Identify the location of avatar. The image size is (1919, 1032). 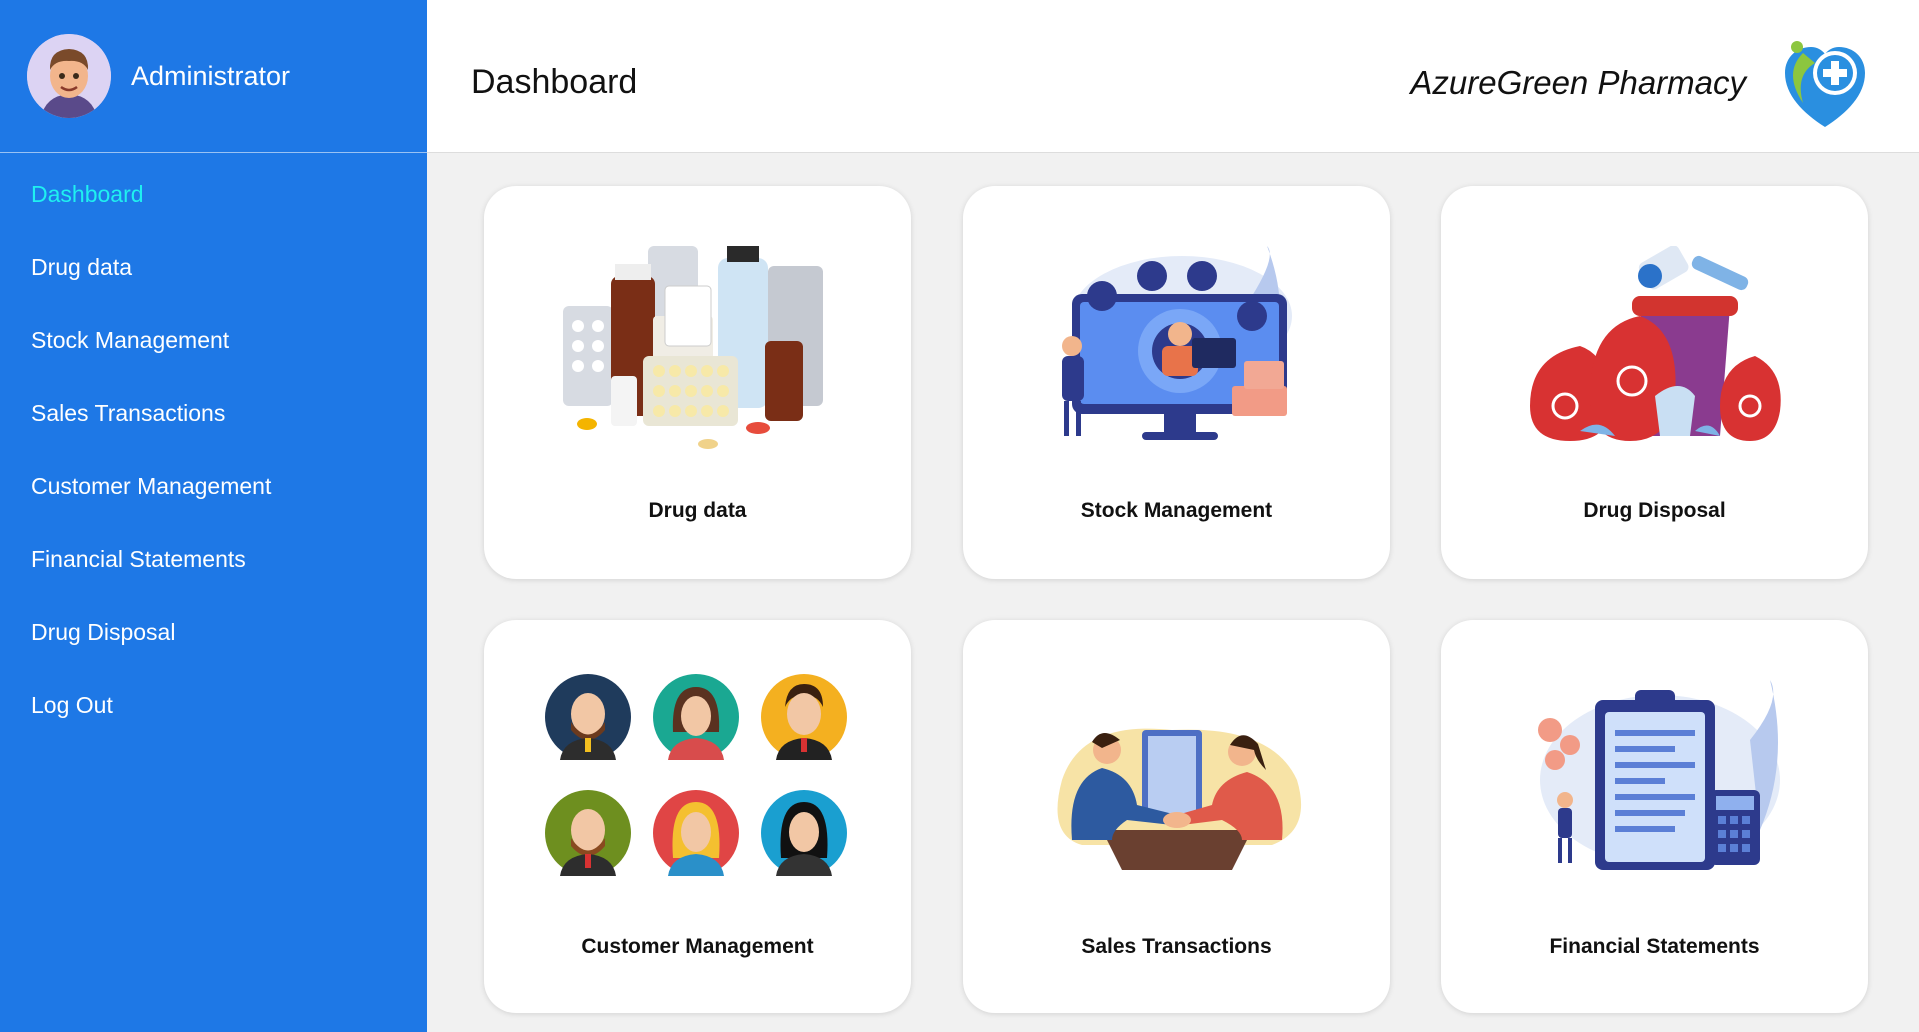
(69, 76).